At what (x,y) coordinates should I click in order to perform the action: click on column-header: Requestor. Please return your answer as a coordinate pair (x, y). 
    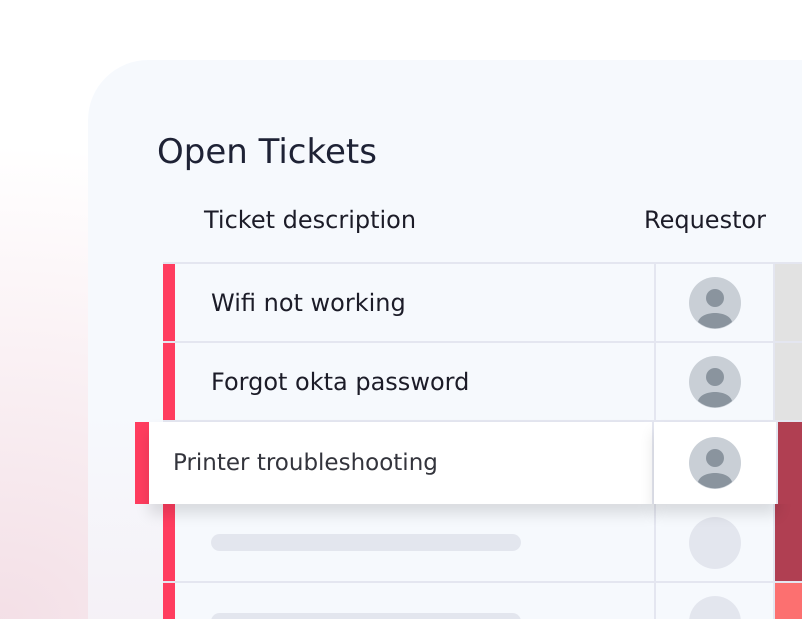
    Looking at the image, I should click on (705, 220).